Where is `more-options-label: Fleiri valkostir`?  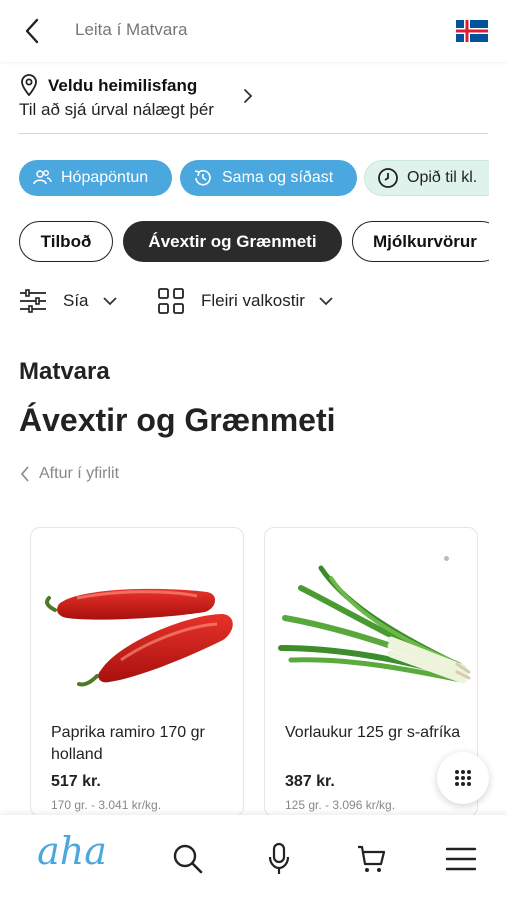
more-options-label: Fleiri valkostir is located at coordinates (253, 300).